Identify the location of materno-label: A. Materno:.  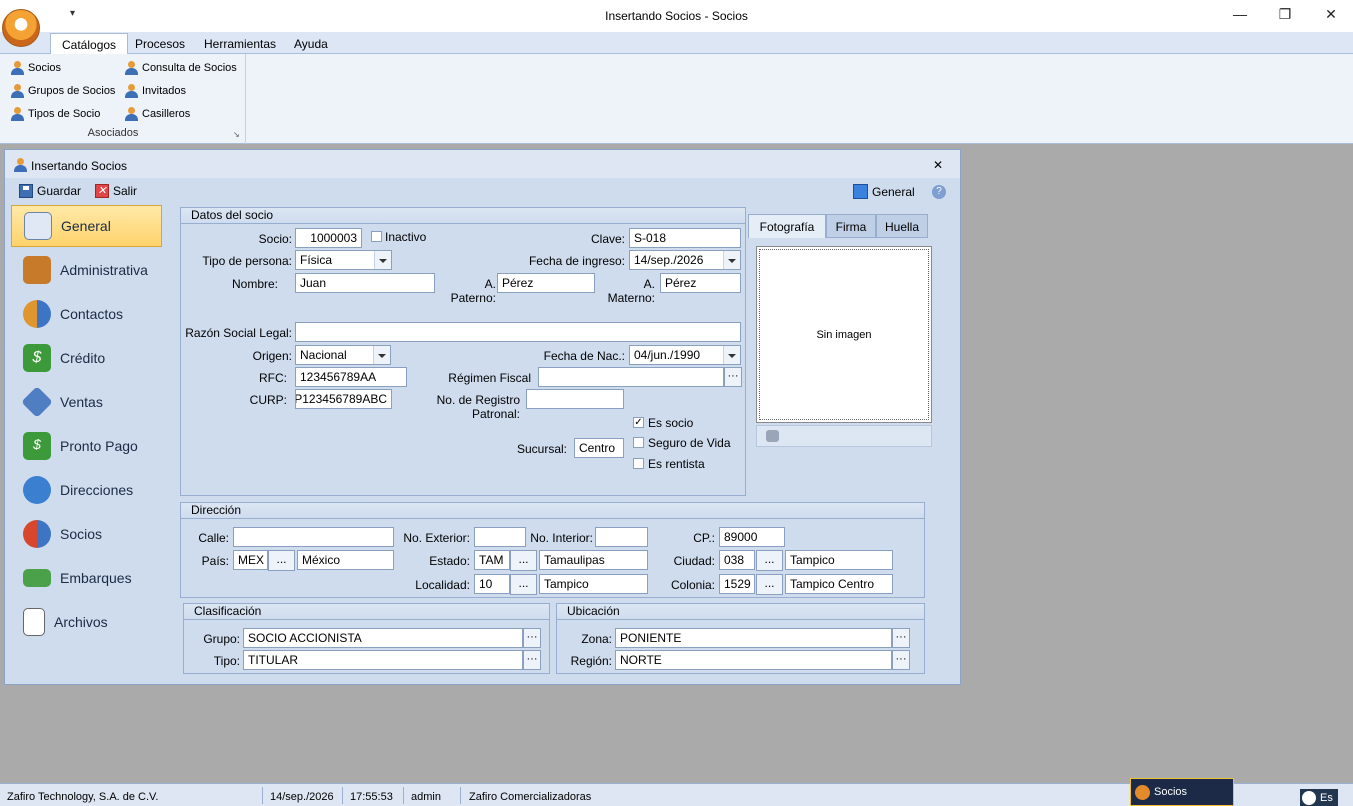
(631, 291).